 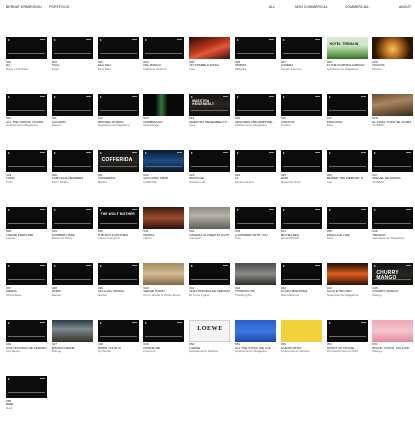 What do you see at coordinates (347, 178) in the screenshot?
I see `project-item: 026 BEHIND THE MEMORY H... Cao` at bounding box center [347, 178].